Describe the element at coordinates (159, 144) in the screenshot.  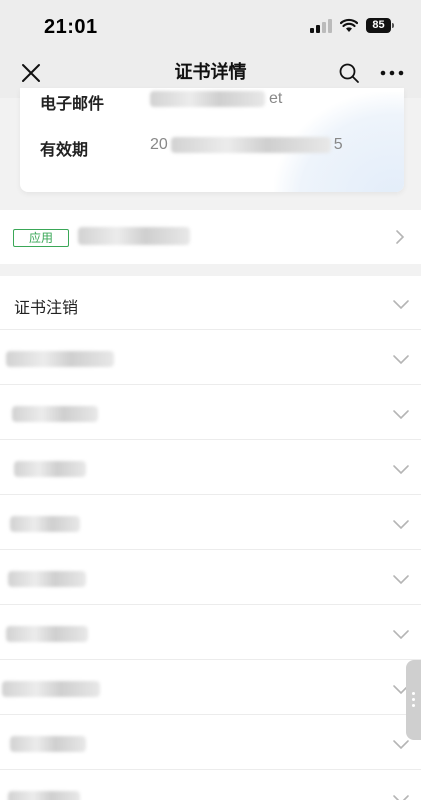
I see `validity-value-prefix: 20` at that location.